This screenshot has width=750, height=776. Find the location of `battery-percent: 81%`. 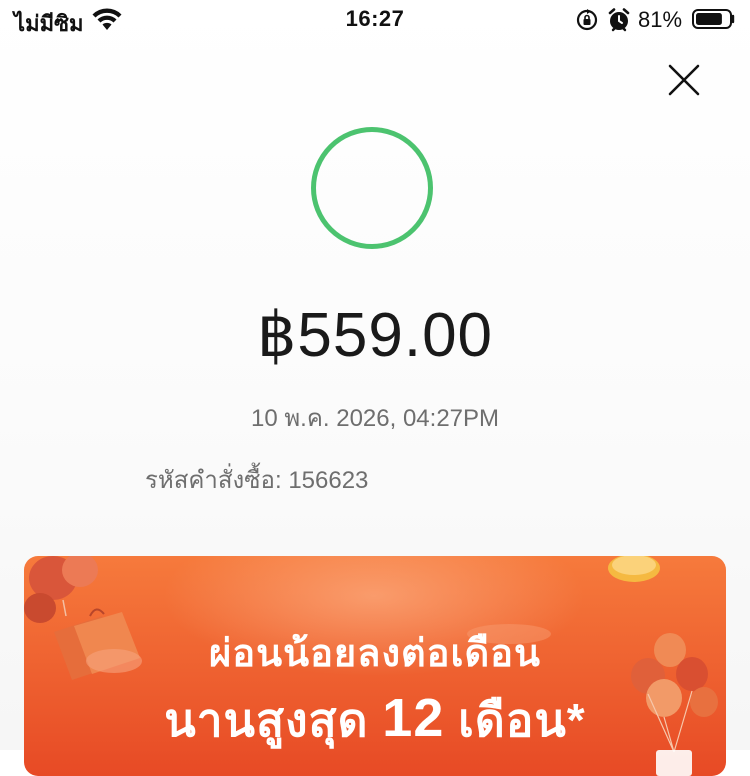

battery-percent: 81% is located at coordinates (660, 19).